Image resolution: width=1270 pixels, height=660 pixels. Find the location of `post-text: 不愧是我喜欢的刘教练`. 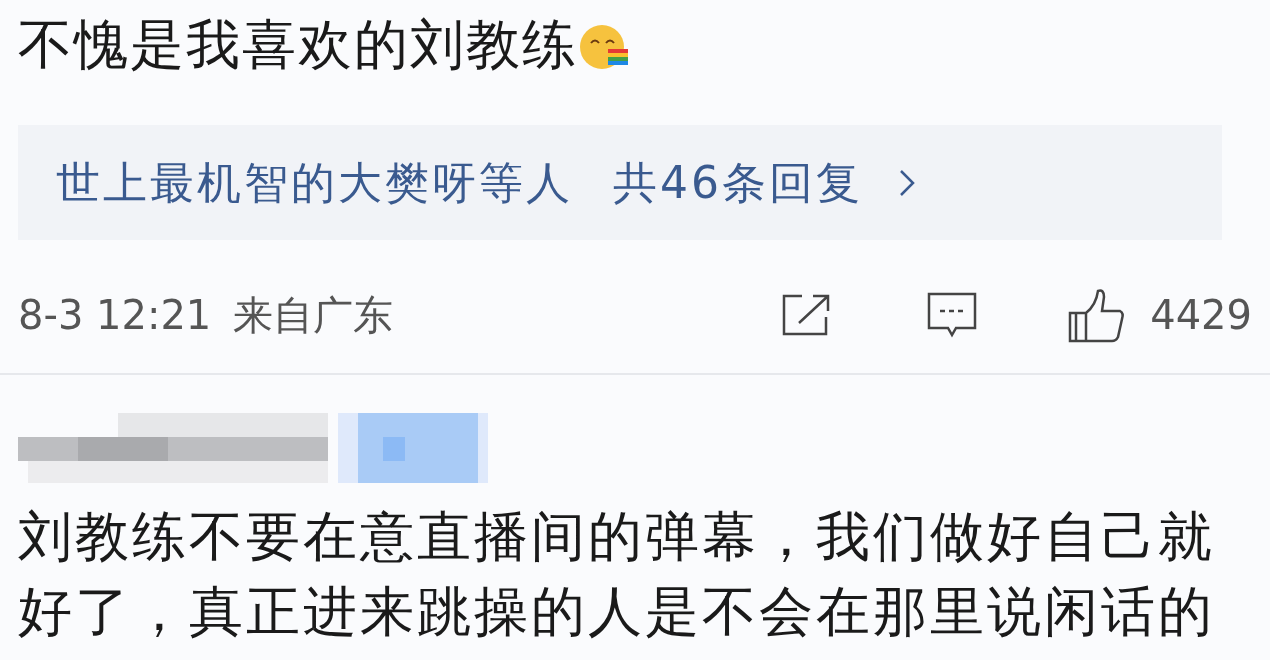

post-text: 不愧是我喜欢的刘教练 is located at coordinates (298, 45).